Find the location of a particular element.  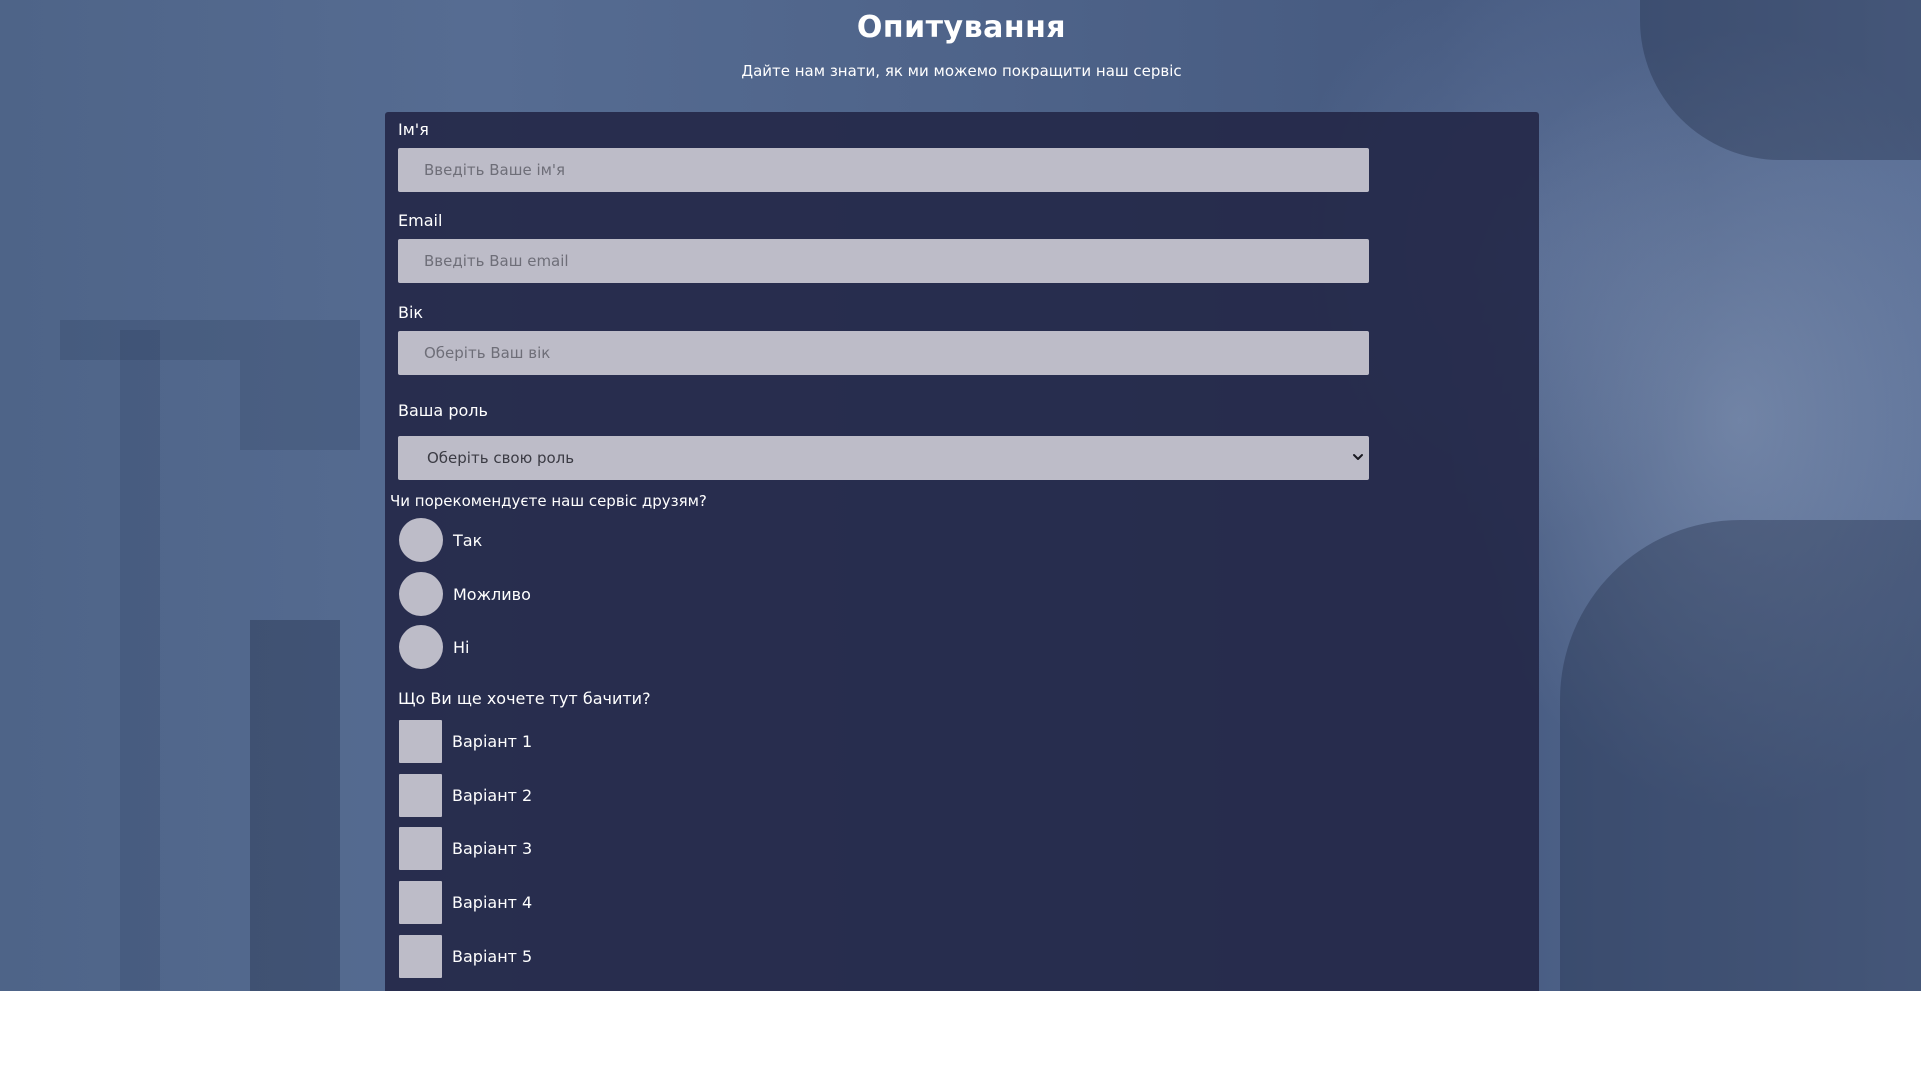

age-input is located at coordinates (883, 353).